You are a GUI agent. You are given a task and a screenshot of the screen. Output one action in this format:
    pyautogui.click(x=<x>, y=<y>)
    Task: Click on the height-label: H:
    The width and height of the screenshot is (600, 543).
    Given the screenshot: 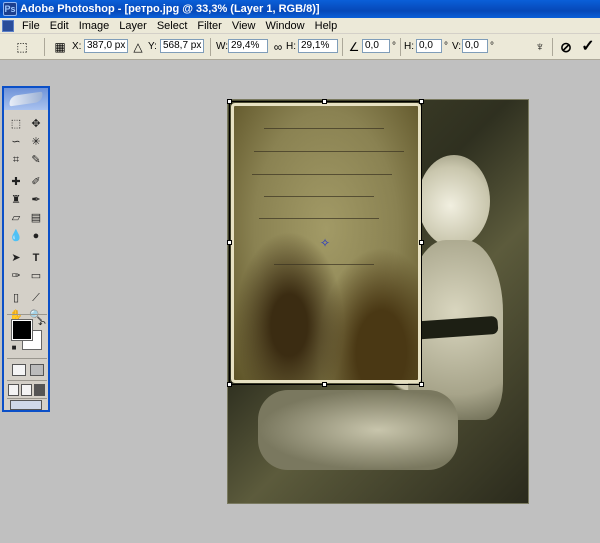 What is the action you would take?
    pyautogui.click(x=291, y=46)
    